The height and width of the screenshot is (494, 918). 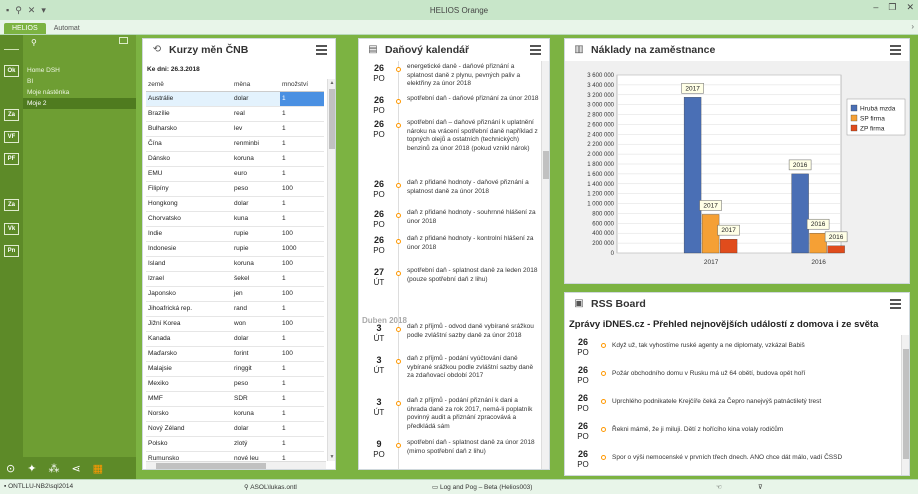 I want to click on db-name: Log and Pog – Beta (Helios003), so click(x=486, y=487).